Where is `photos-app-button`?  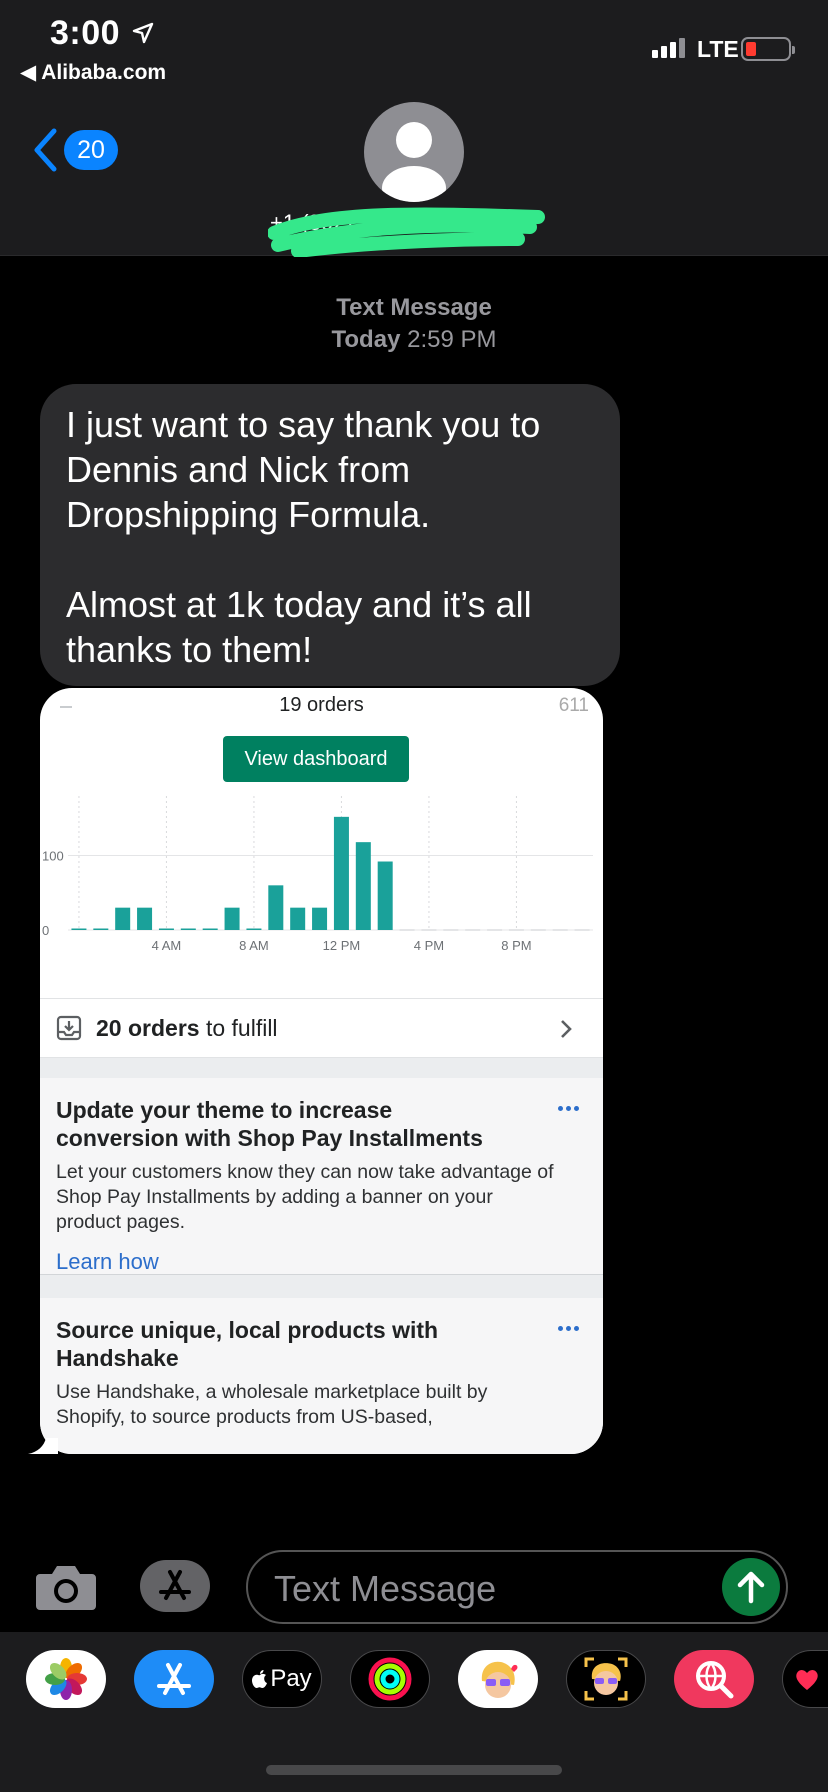 photos-app-button is located at coordinates (66, 1679).